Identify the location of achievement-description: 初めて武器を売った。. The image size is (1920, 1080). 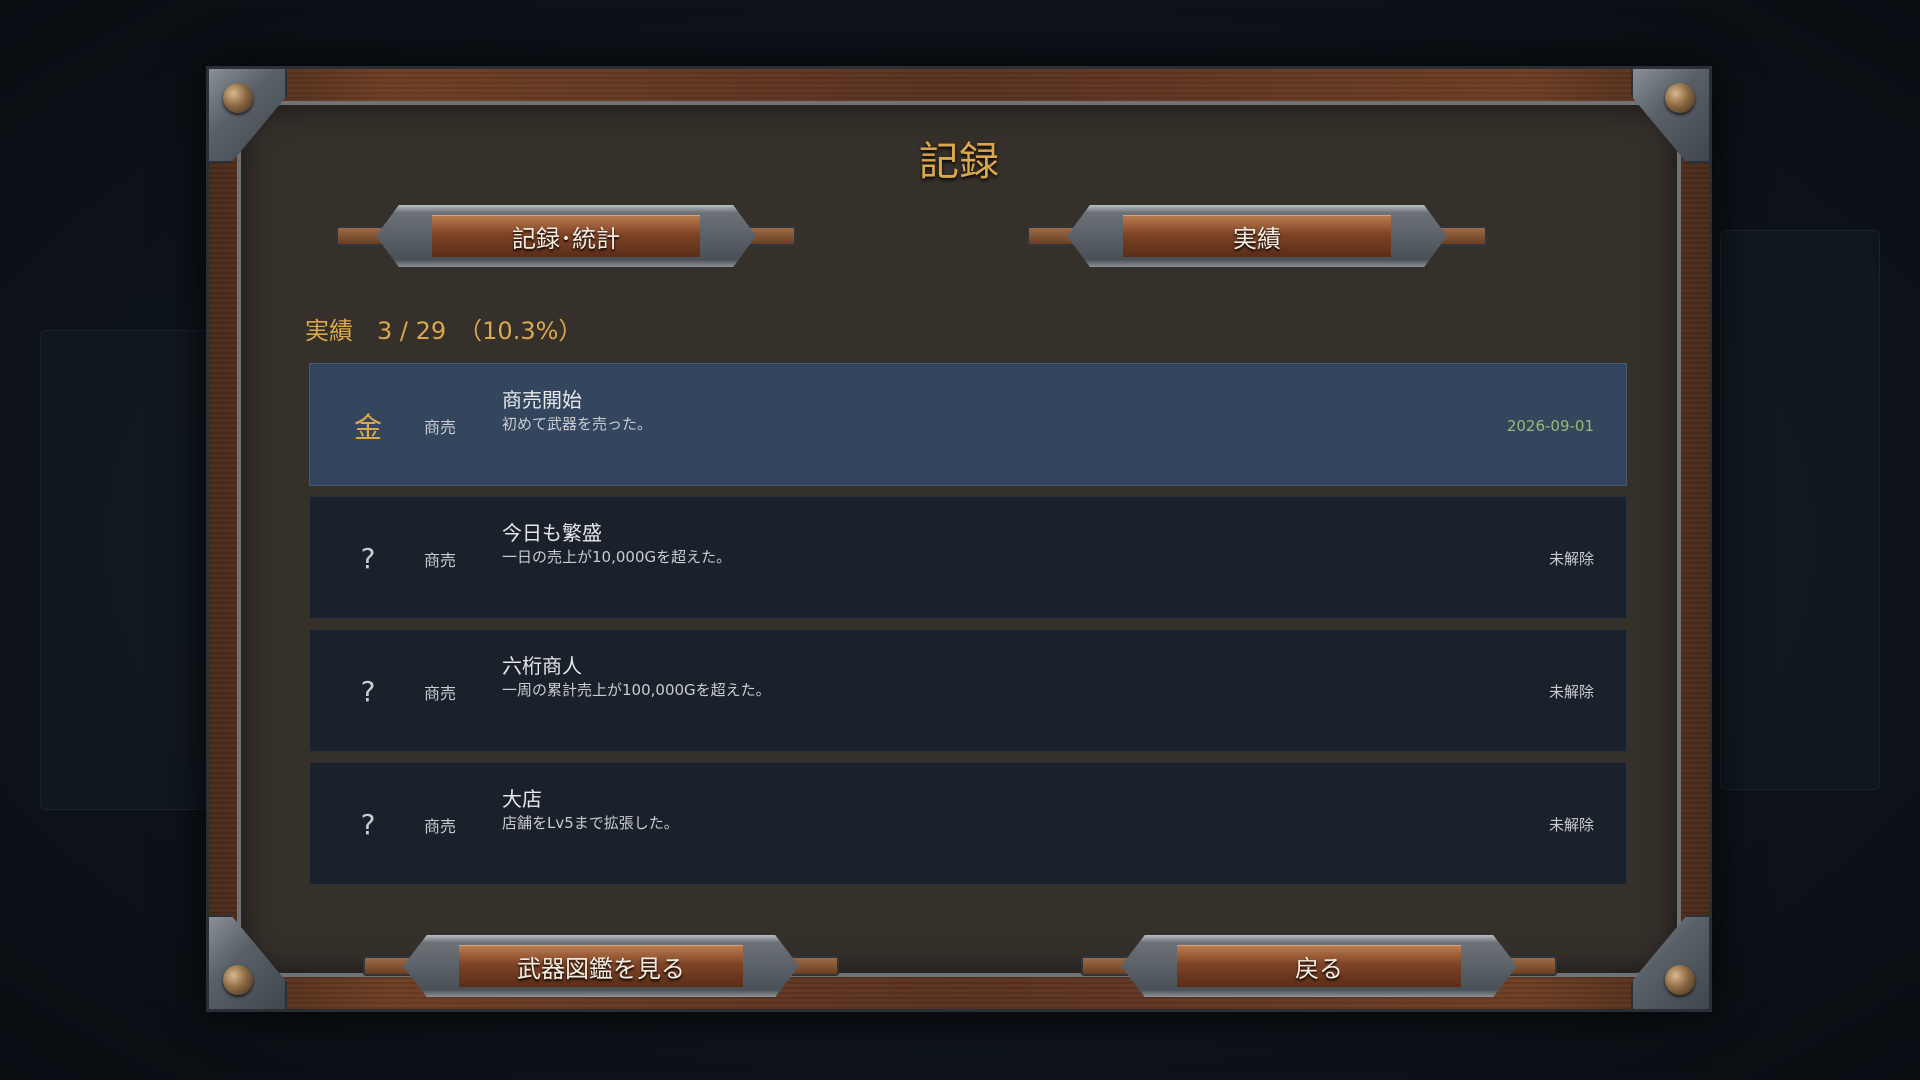
(577, 424).